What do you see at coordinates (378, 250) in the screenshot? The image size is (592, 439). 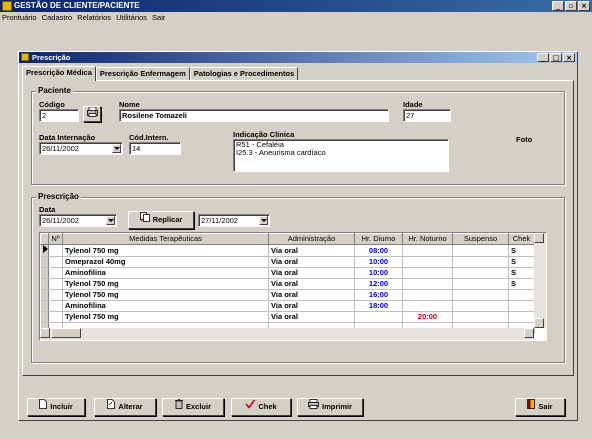 I see `grid-cell-hr-diurno: 08:00` at bounding box center [378, 250].